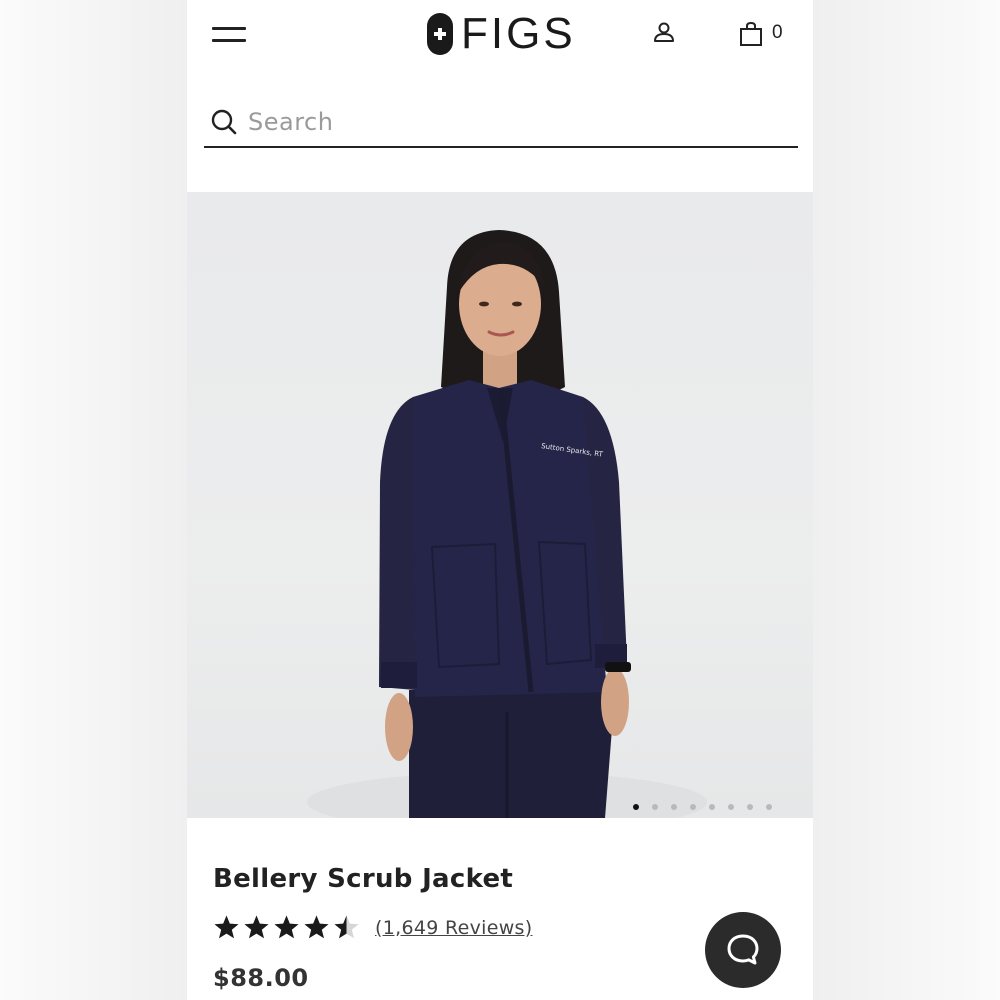 The height and width of the screenshot is (1000, 1000). I want to click on brand-logo: FIGS, so click(501, 34).